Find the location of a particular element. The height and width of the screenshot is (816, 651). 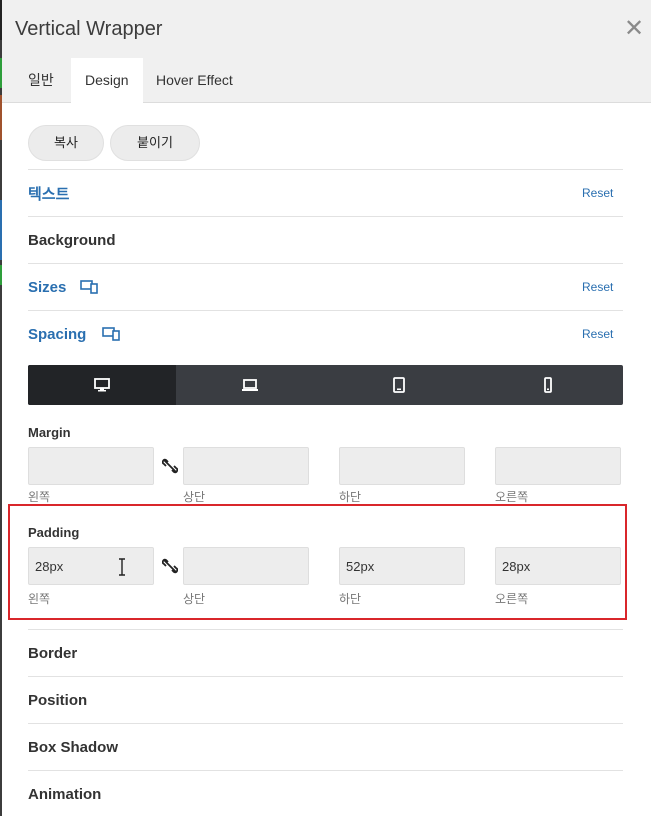

margin-right-input is located at coordinates (558, 466).